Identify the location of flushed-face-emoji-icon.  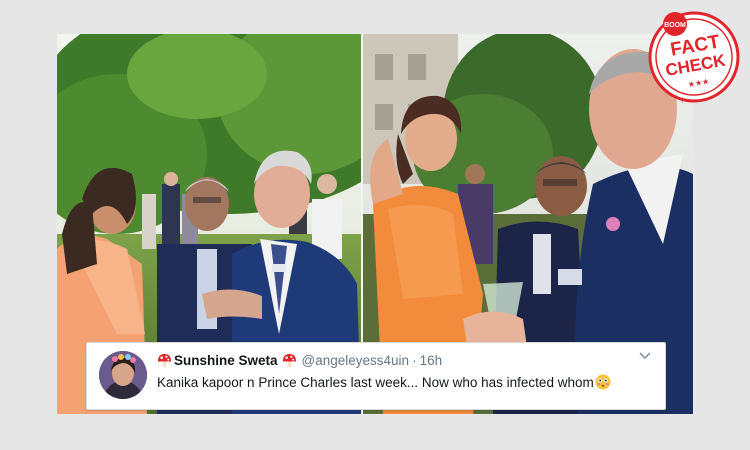
(603, 382).